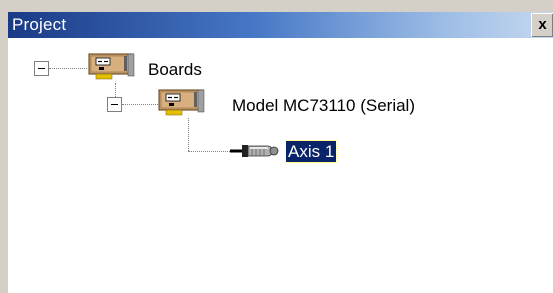 This screenshot has width=553, height=293. What do you see at coordinates (39, 24) in the screenshot?
I see `panel-title: Project` at bounding box center [39, 24].